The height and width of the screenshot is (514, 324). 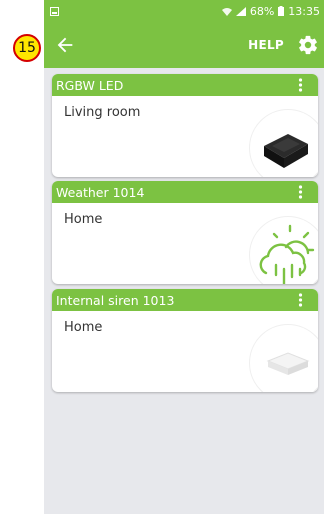 I want to click on clock: 13:35, so click(x=304, y=11).